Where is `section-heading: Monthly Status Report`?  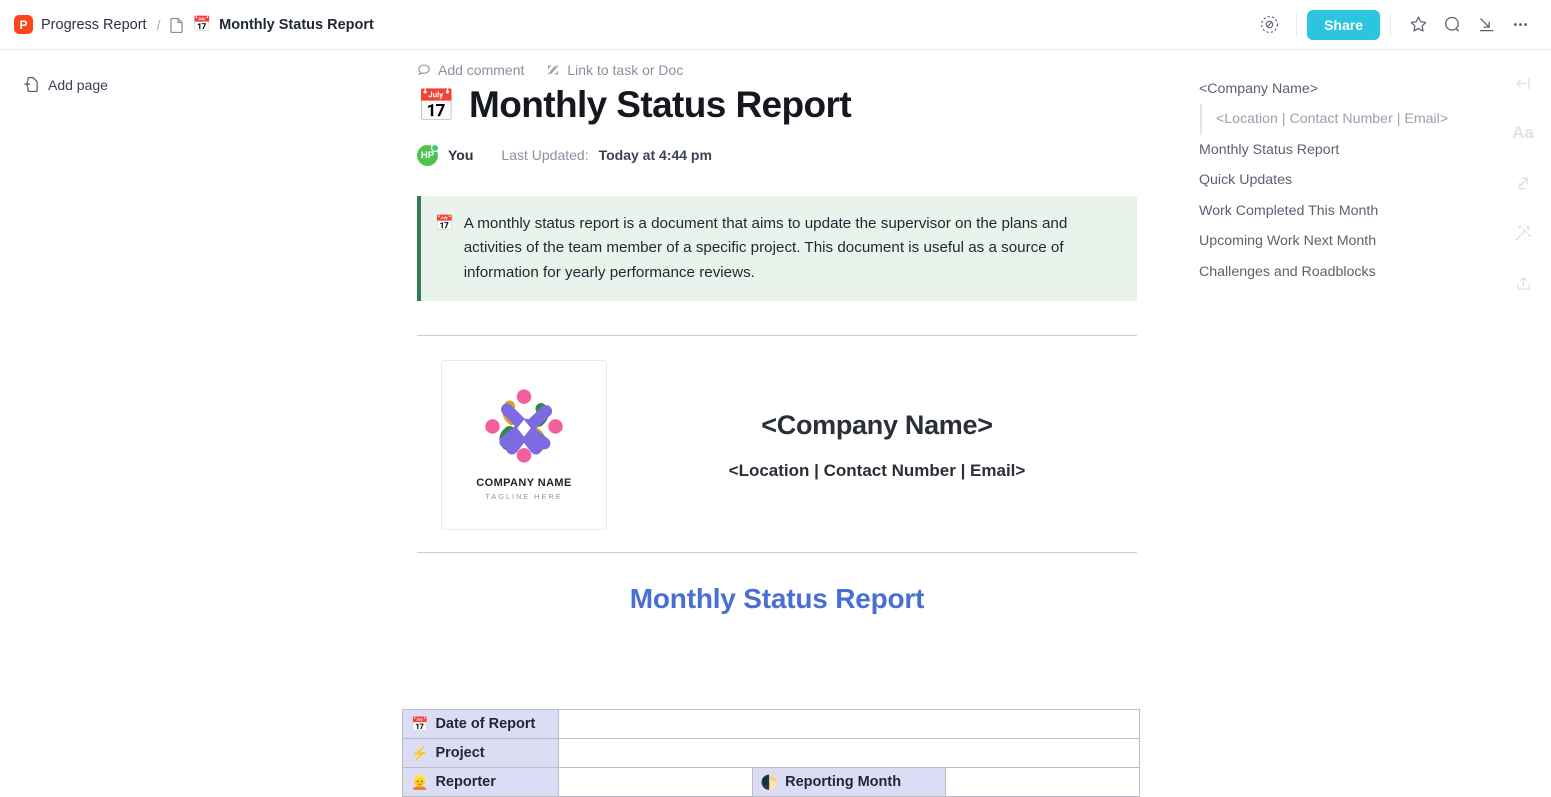
section-heading: Monthly Status Report is located at coordinates (777, 599).